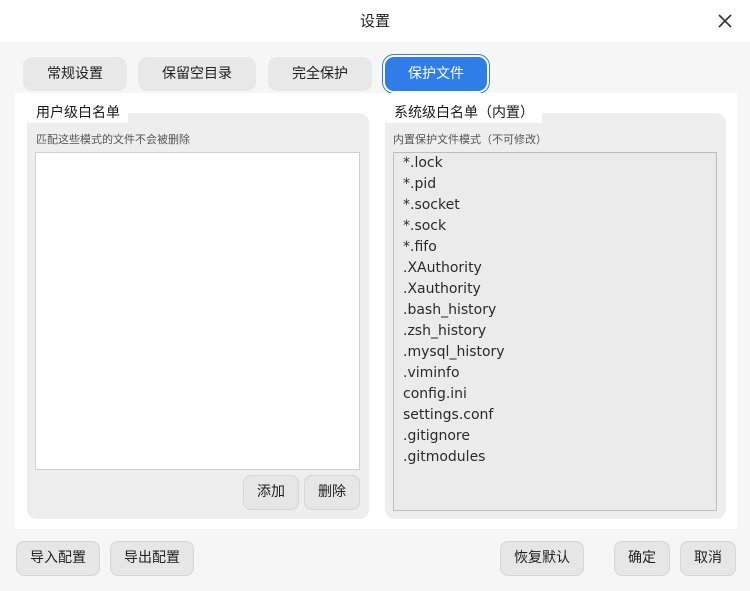 The image size is (750, 591). Describe the element at coordinates (470, 139) in the screenshot. I see `system-whitelist-description: 内置保护文件模式（不可修改）` at that location.